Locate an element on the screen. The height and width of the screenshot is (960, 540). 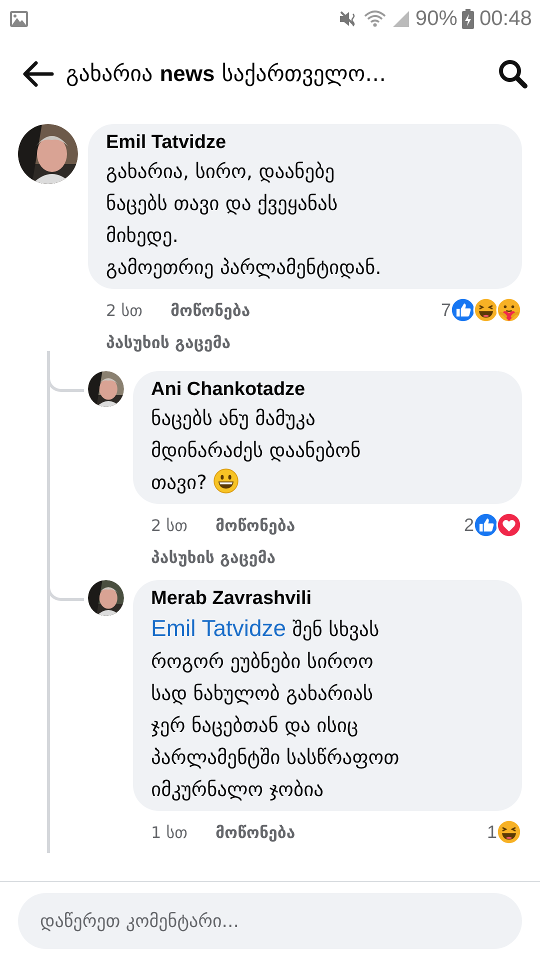
author-name: Ani Chankotadze is located at coordinates (328, 390).